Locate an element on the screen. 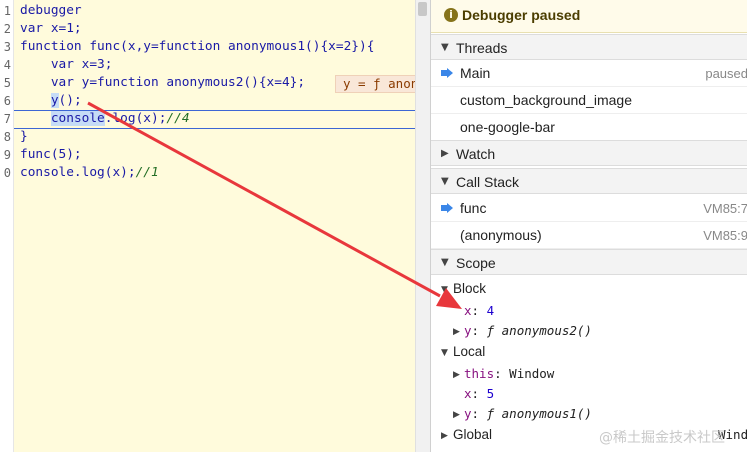 The height and width of the screenshot is (452, 747). current-line-bottom-border is located at coordinates (214, 128).